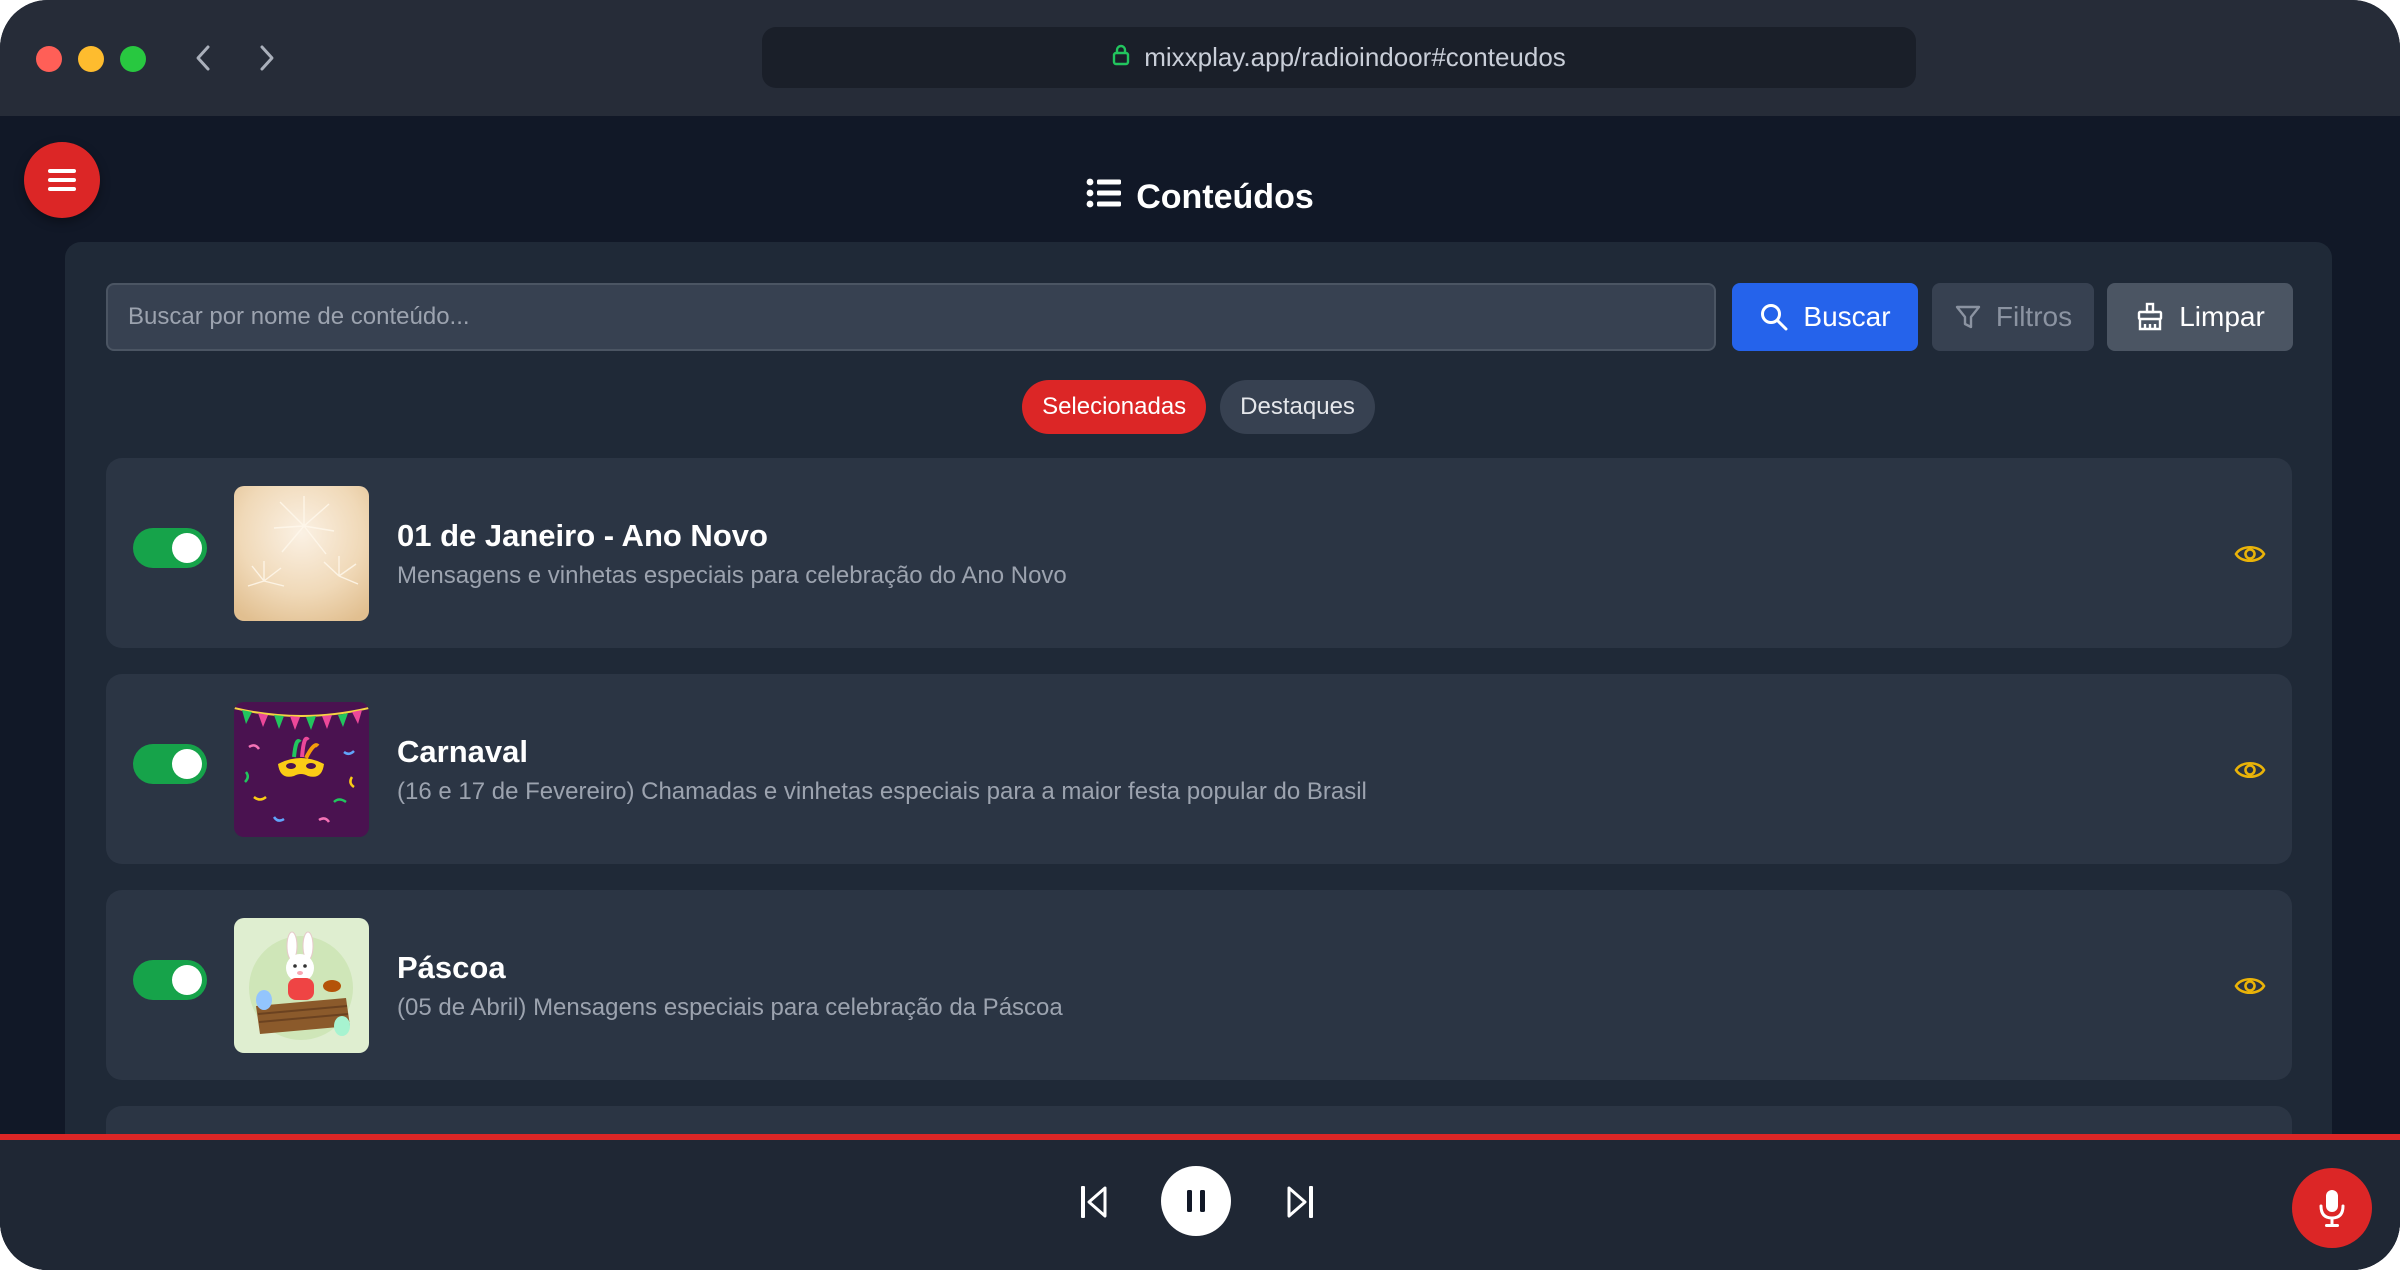  Describe the element at coordinates (301, 985) in the screenshot. I see `thumbnail-easter-bunny` at that location.